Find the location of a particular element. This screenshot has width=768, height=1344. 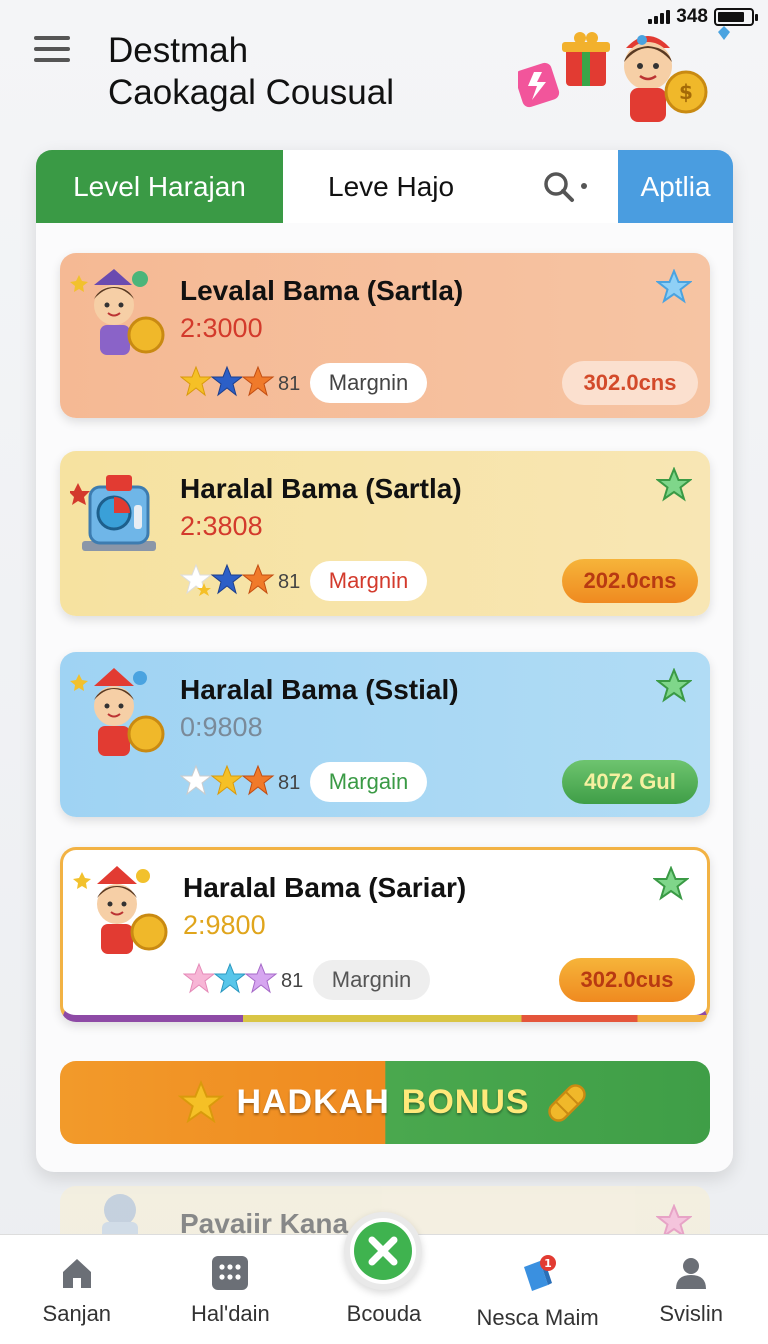

tab-bar: Level Harajan Leve Hajo Aptlia is located at coordinates (384, 186).